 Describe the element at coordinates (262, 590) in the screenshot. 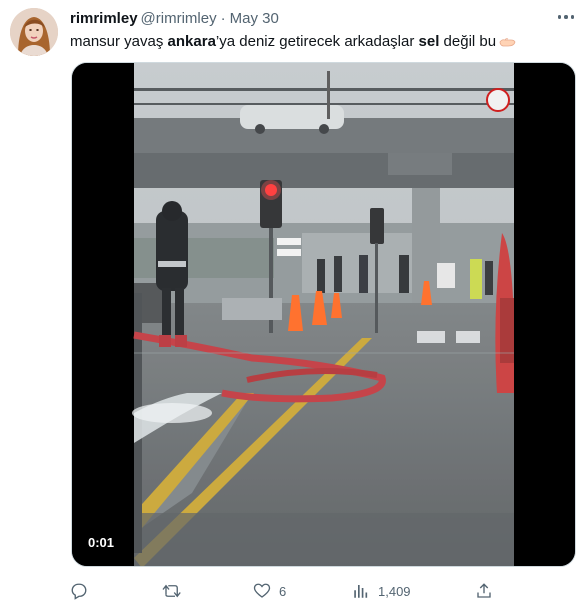

I see `heart-icon` at that location.